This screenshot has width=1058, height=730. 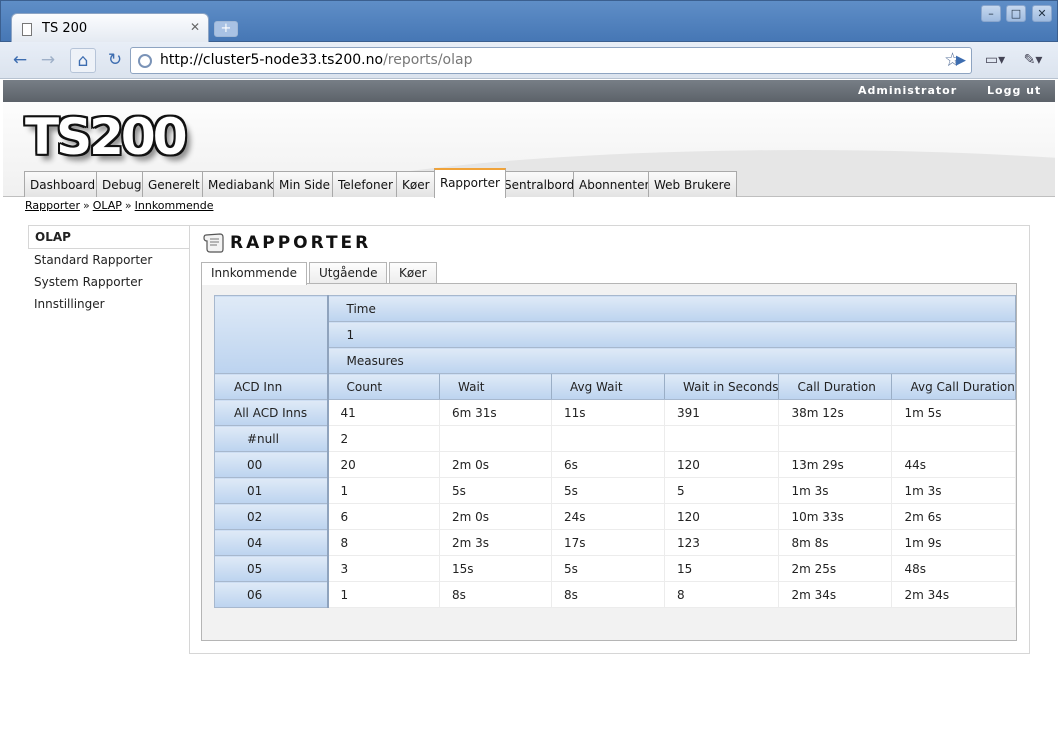 What do you see at coordinates (20, 60) in the screenshot?
I see `back-icon: ←` at bounding box center [20, 60].